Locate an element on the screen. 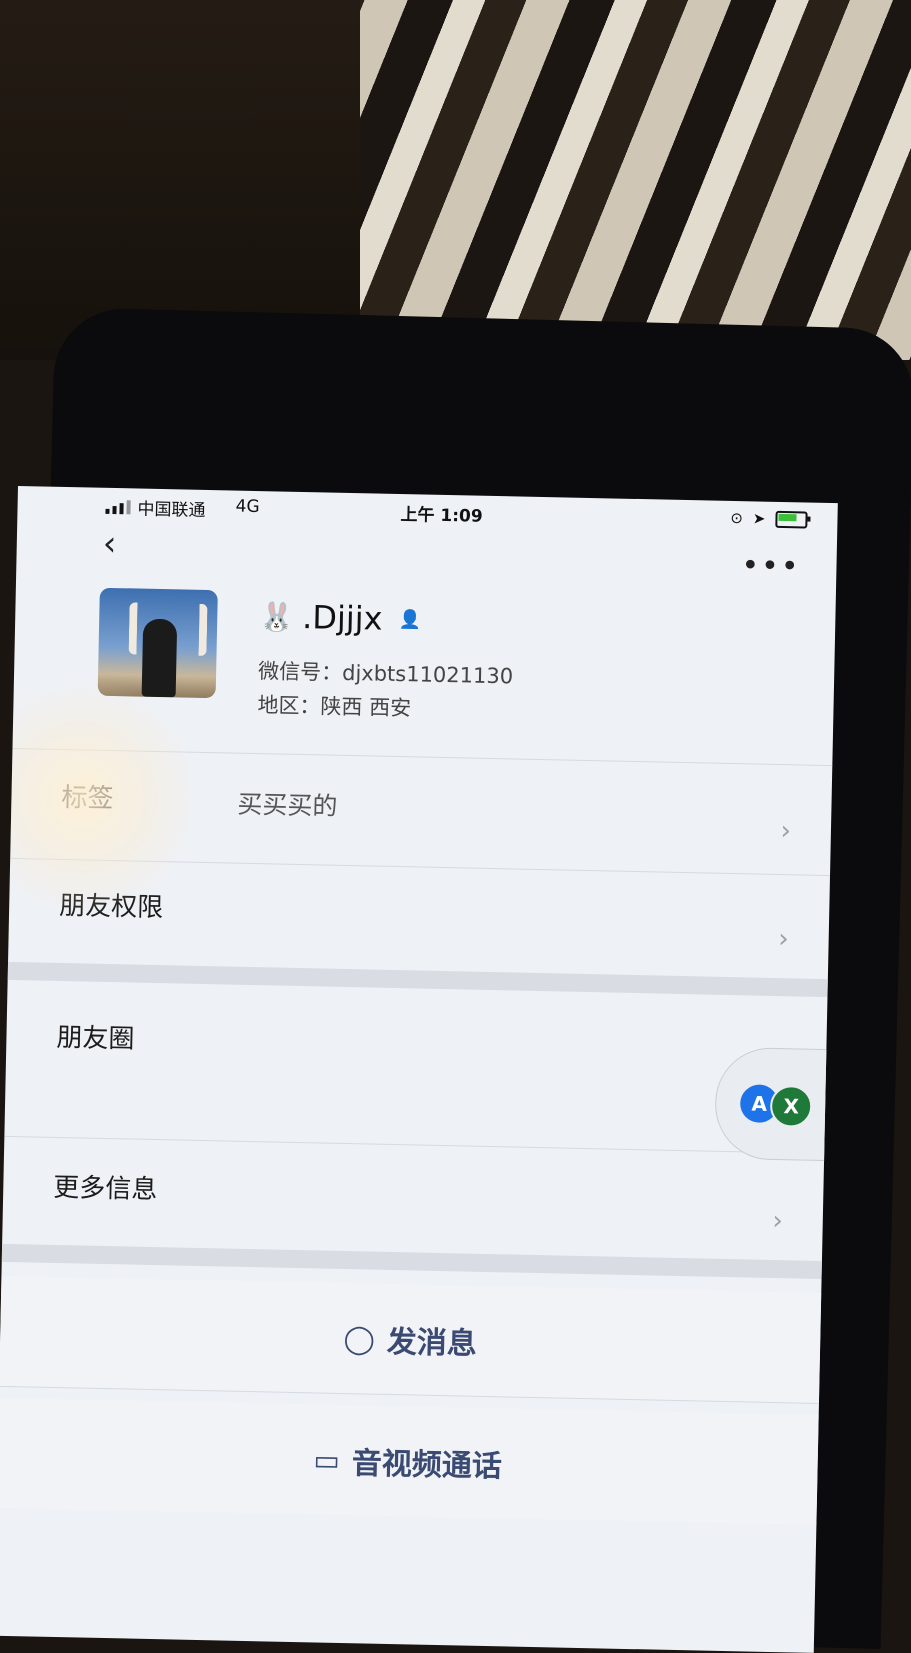 The image size is (911, 1653). back-button: ‹ is located at coordinates (109, 544).